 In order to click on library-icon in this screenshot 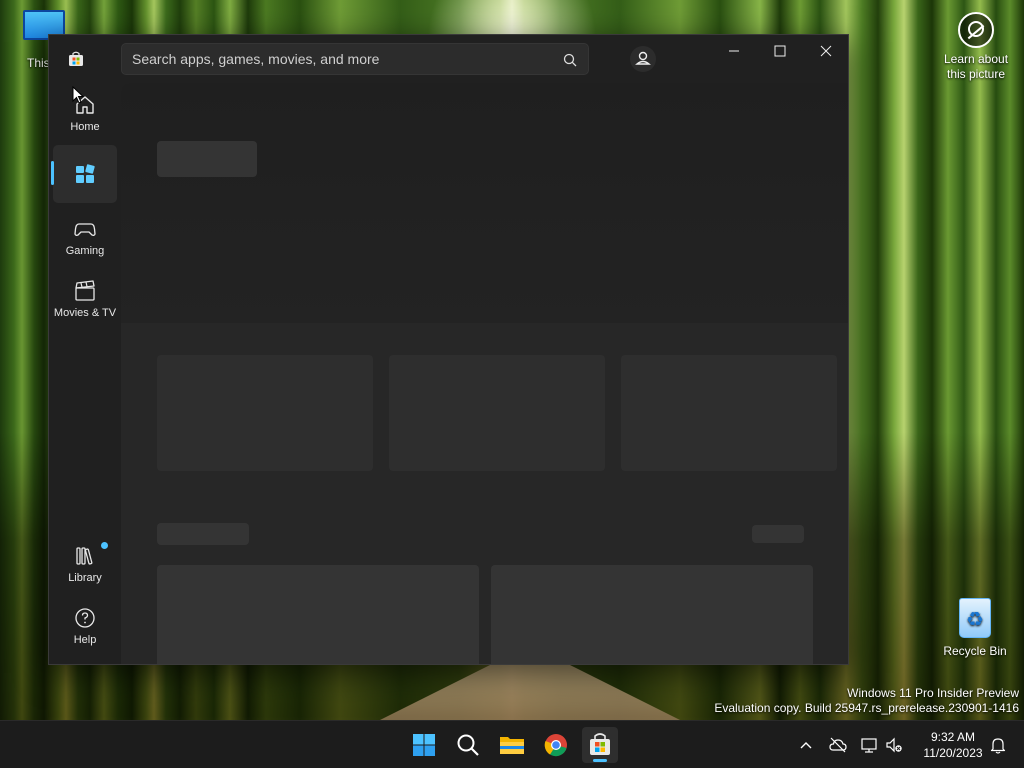, I will do `click(84, 556)`.